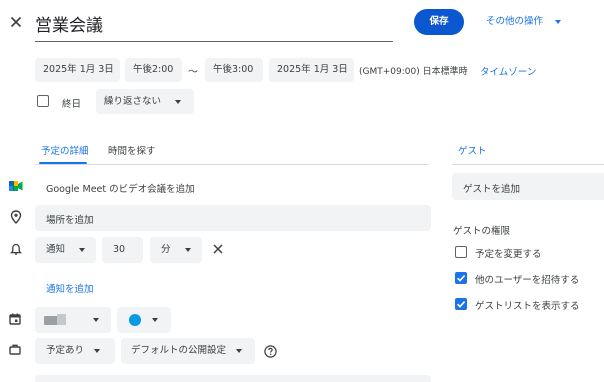 This screenshot has width=604, height=382. I want to click on repeat-dropdown: 繰り返さない, so click(145, 101).